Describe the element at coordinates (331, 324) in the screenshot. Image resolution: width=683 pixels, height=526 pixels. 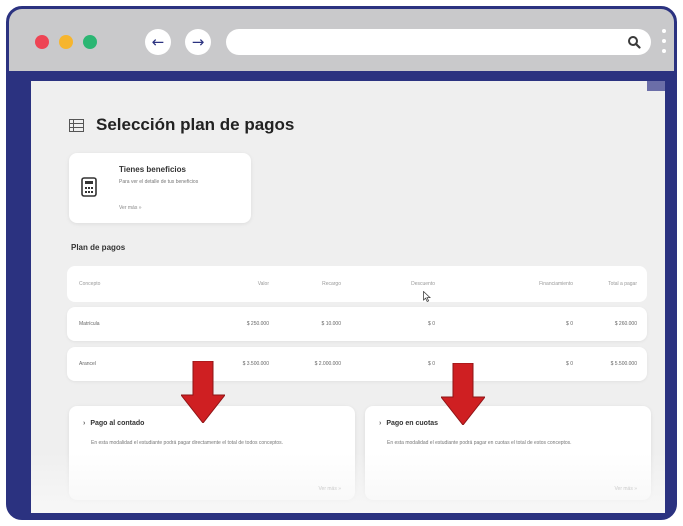
I see `table-cell: $ 10.000` at that location.